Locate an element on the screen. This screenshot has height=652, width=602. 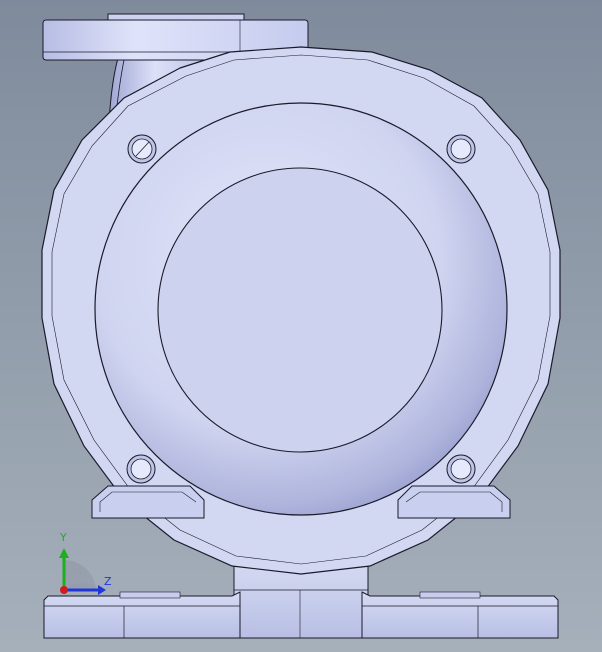
bolt-hole-top-right is located at coordinates (461, 149).